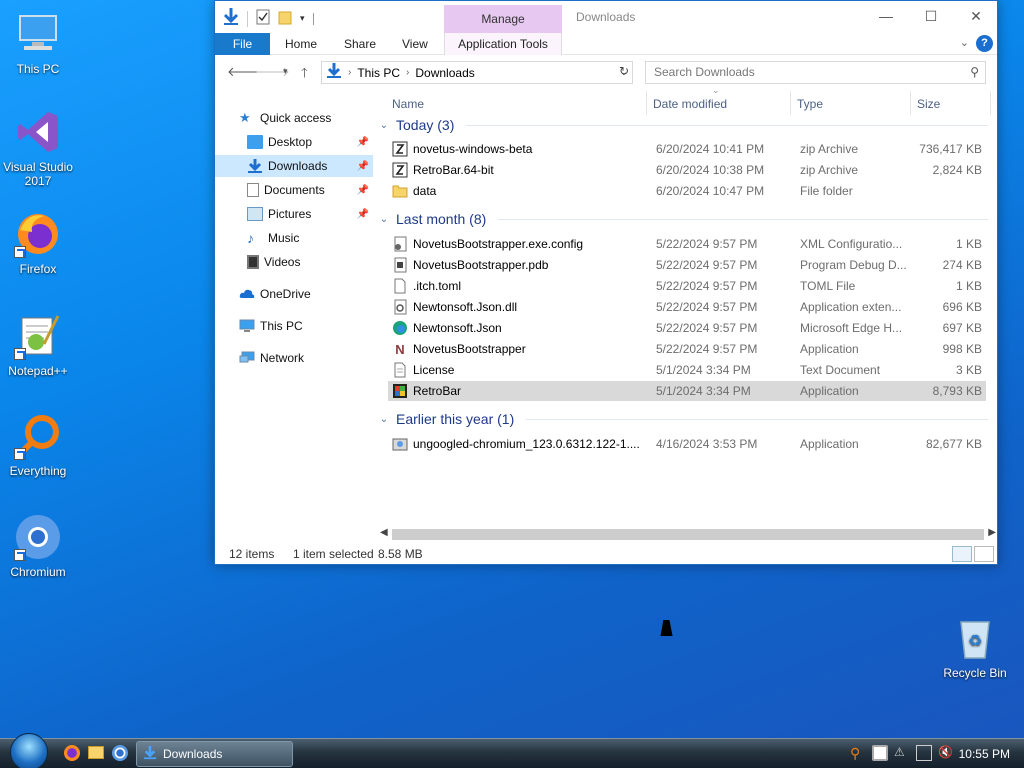 The height and width of the screenshot is (768, 1024). I want to click on quick-access-toolbar: ▾, so click(268, 18).